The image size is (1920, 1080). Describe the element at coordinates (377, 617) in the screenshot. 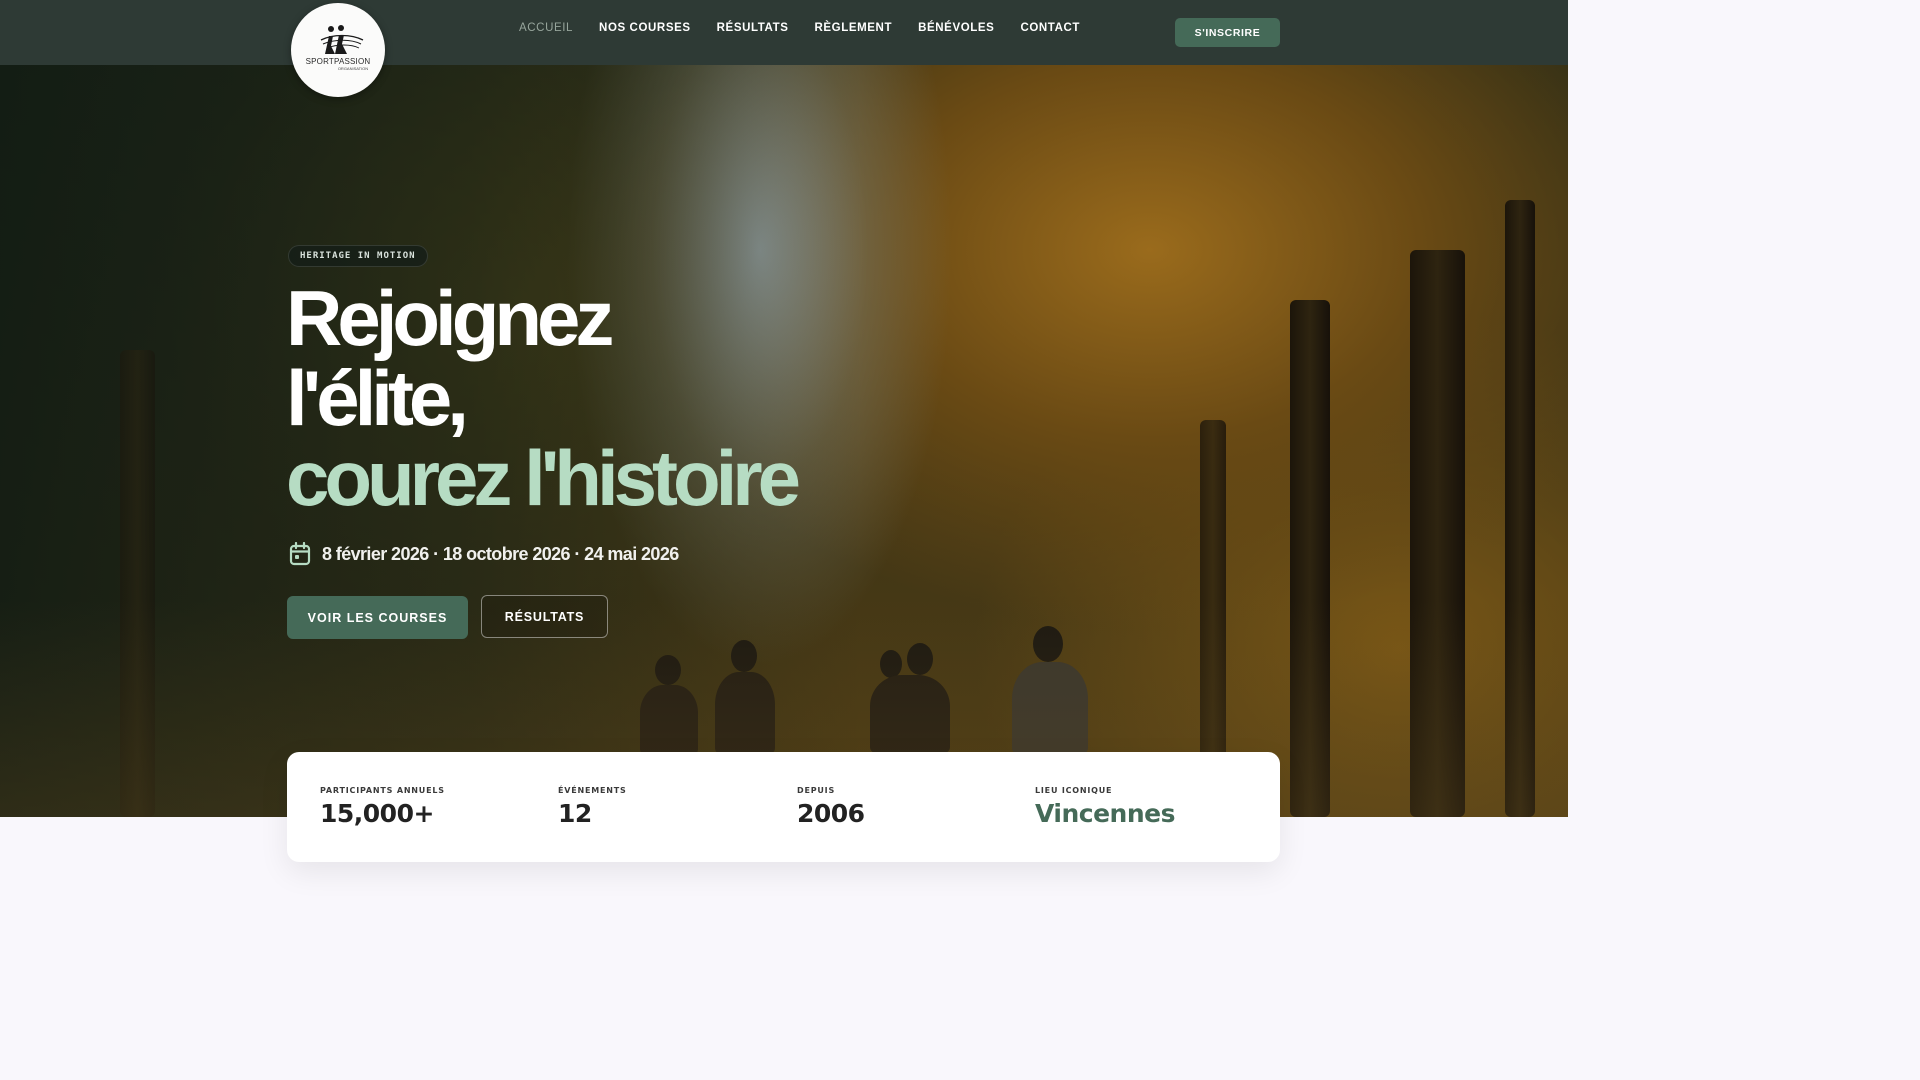

I see `view-races-button: VOIR LES COURSES` at that location.